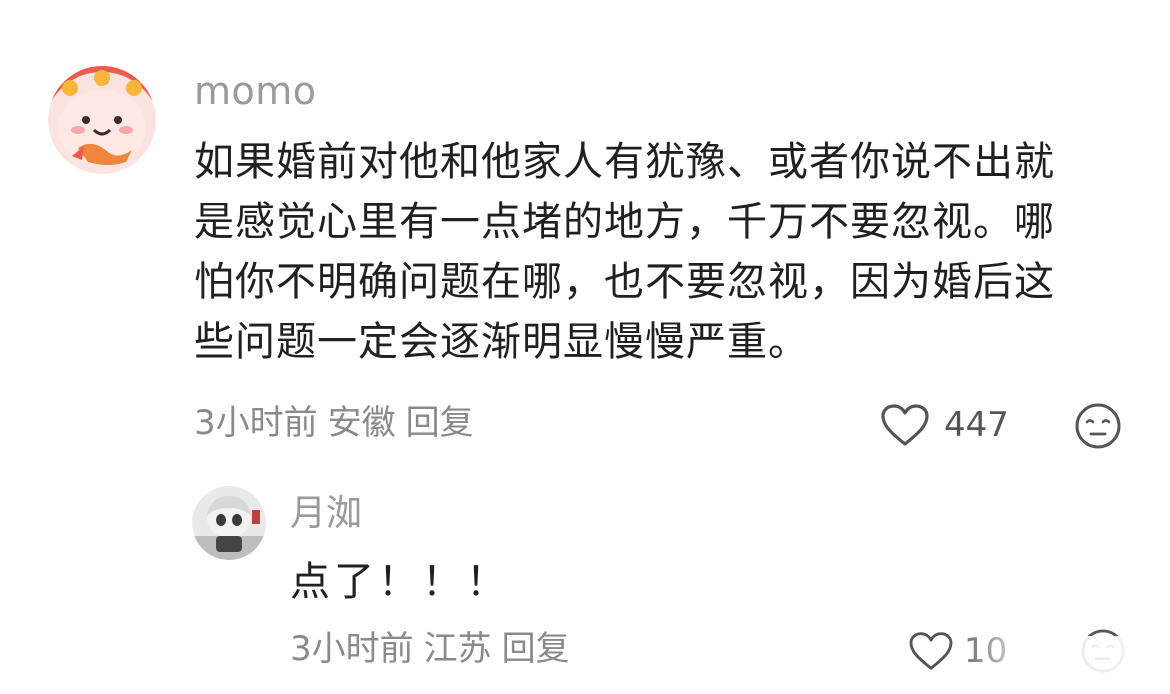  What do you see at coordinates (976, 425) in the screenshot?
I see `like-count: 447` at bounding box center [976, 425].